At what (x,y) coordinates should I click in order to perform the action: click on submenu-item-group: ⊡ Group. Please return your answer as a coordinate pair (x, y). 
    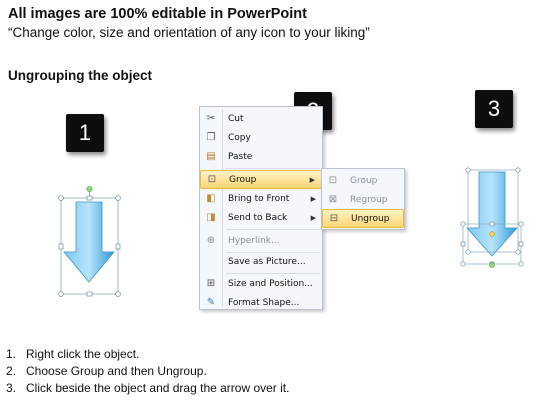
    Looking at the image, I should click on (363, 180).